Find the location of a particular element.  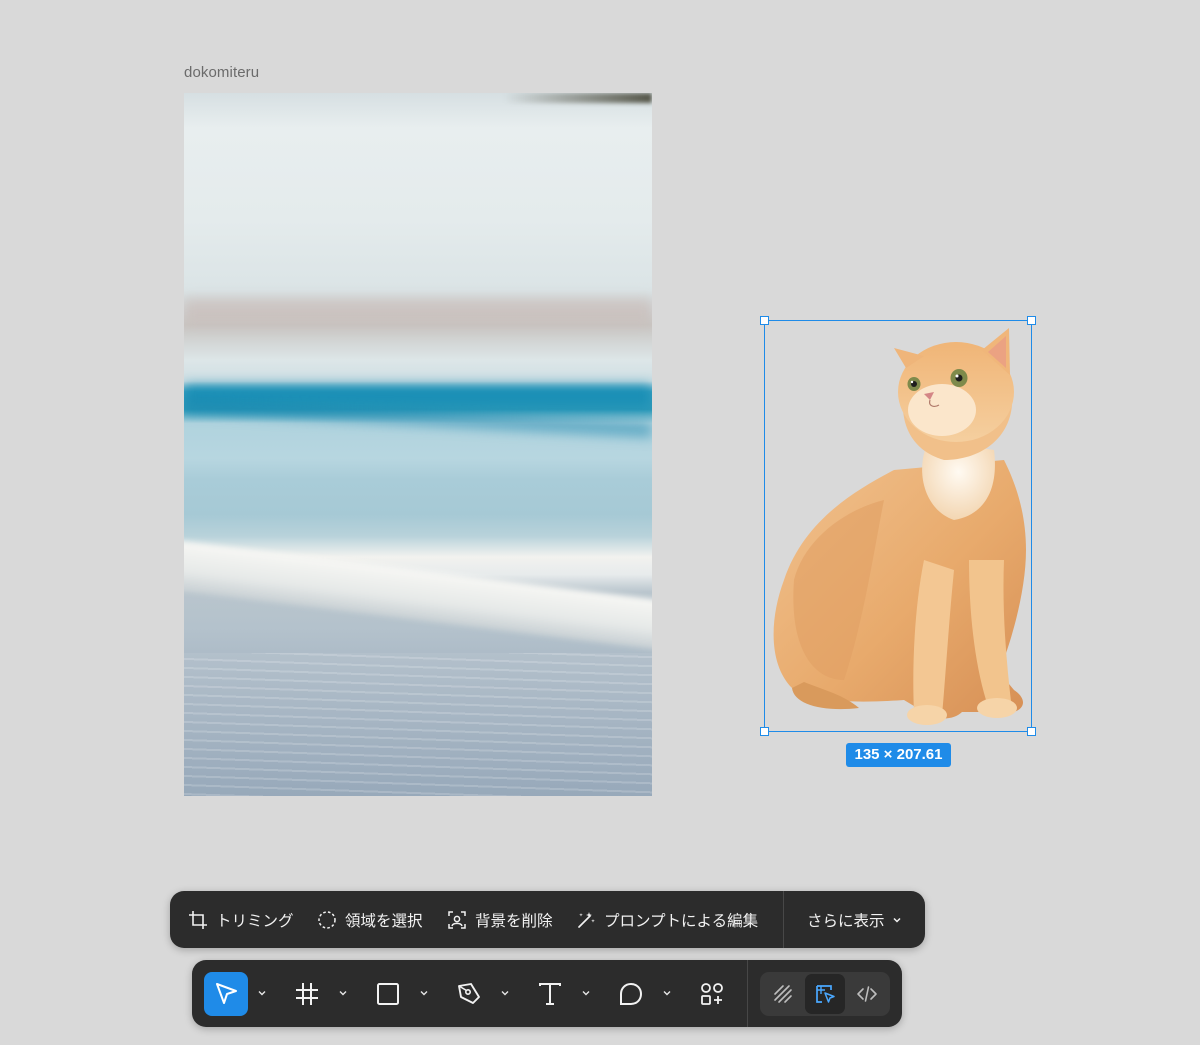

select-region-label: 領域を選択 is located at coordinates (384, 921).